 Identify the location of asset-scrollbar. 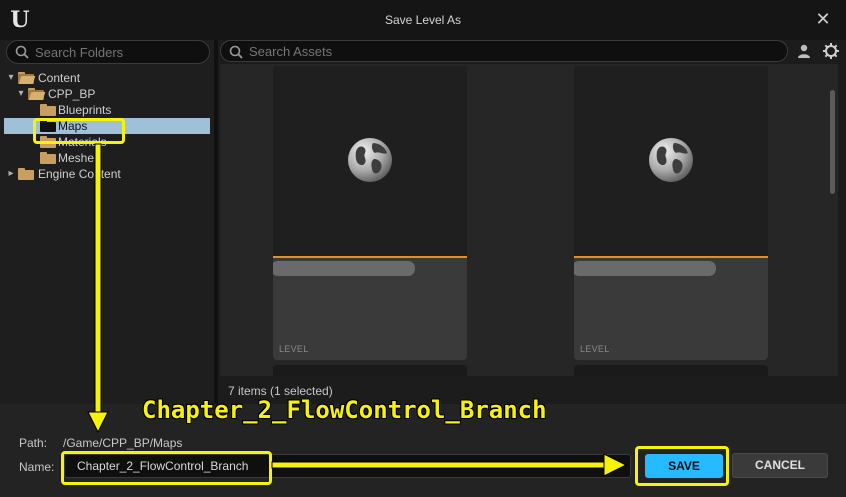
(832, 233).